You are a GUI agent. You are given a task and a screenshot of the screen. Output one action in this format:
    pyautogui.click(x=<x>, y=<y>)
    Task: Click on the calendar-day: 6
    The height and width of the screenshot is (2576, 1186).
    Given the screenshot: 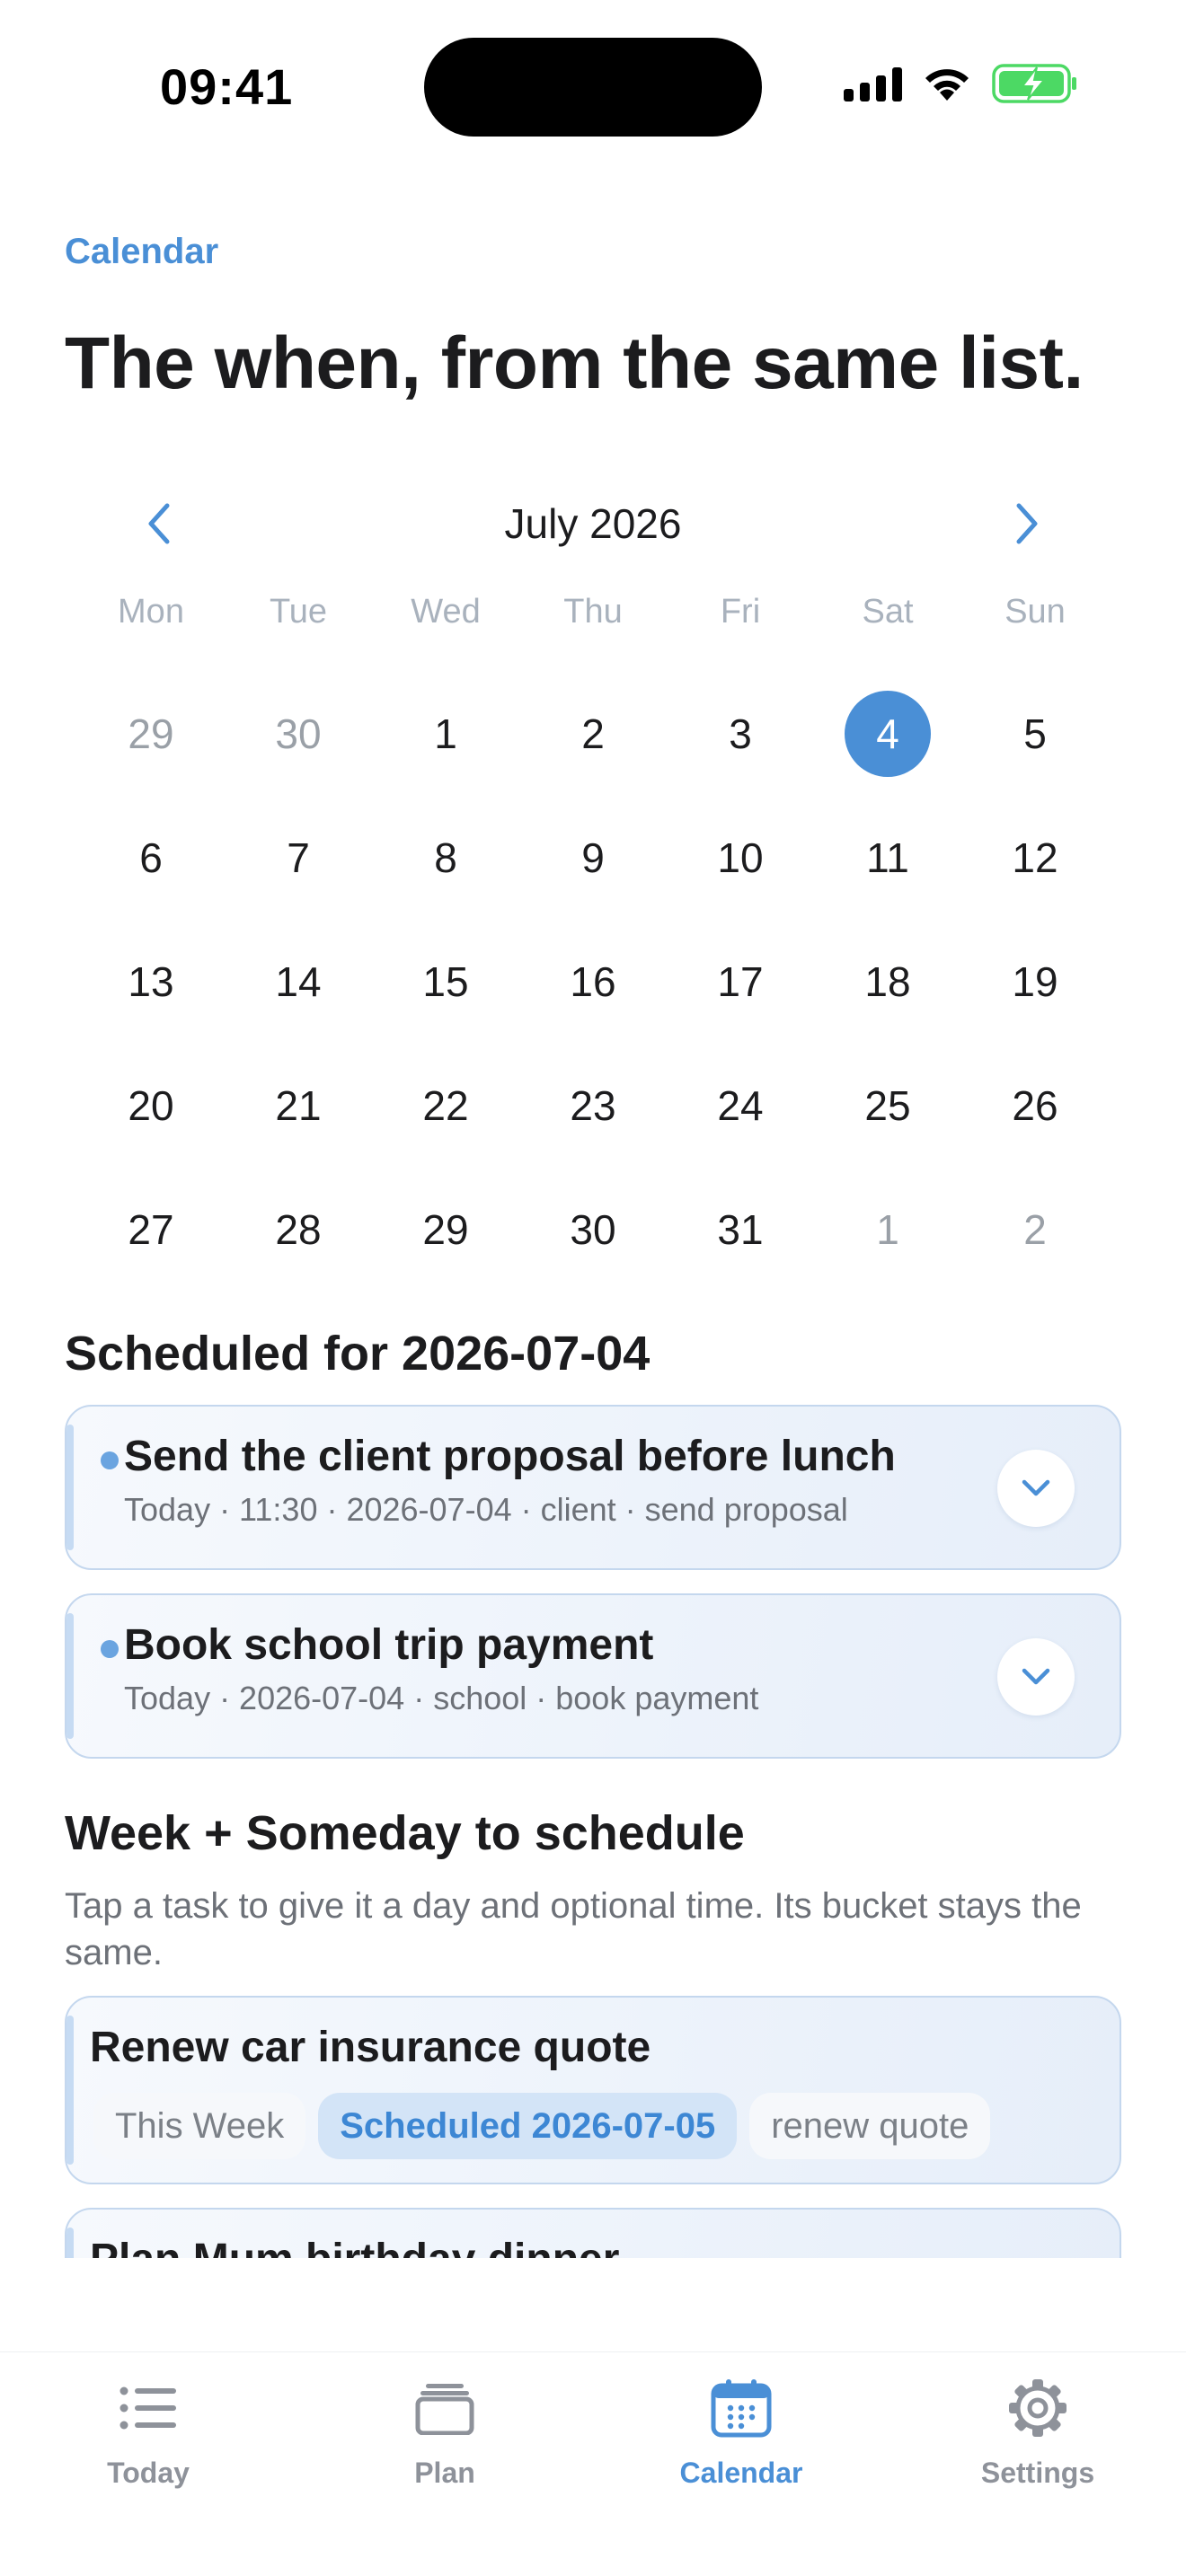 What is the action you would take?
    pyautogui.click(x=151, y=858)
    